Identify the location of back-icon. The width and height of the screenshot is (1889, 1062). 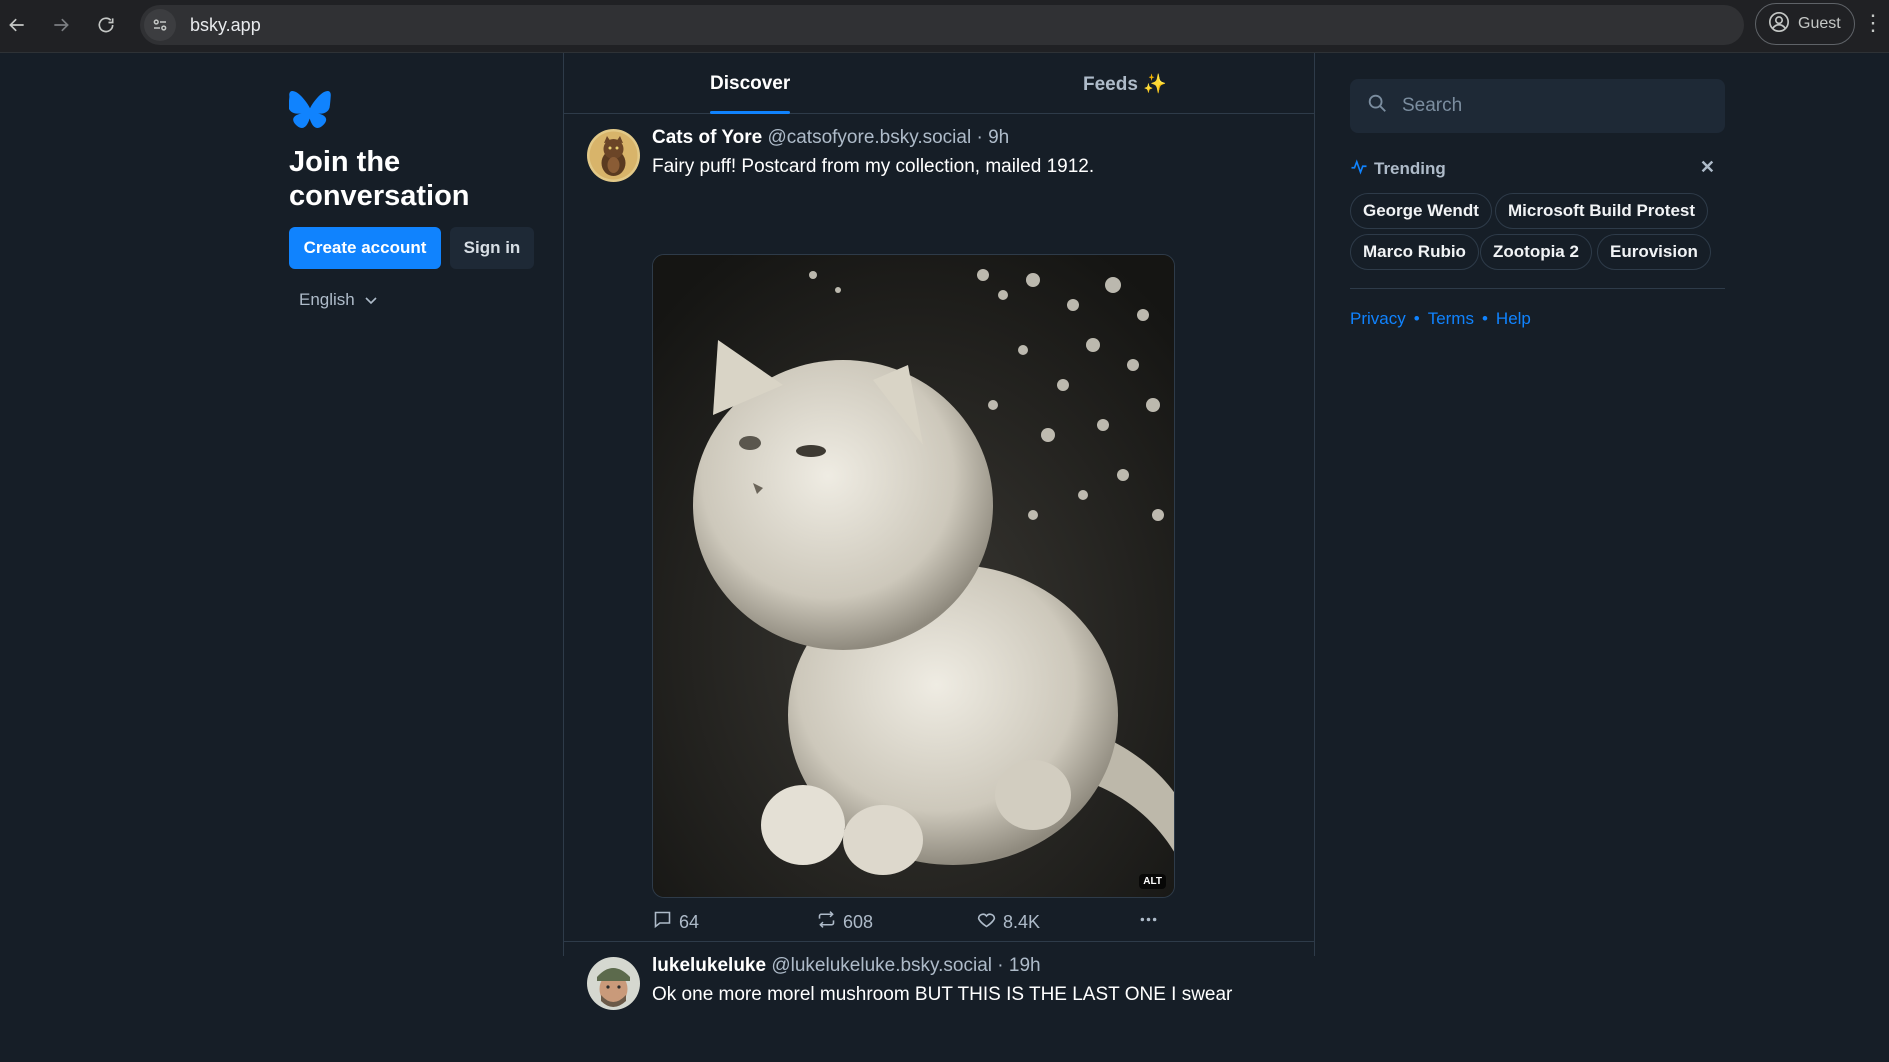
(17, 25).